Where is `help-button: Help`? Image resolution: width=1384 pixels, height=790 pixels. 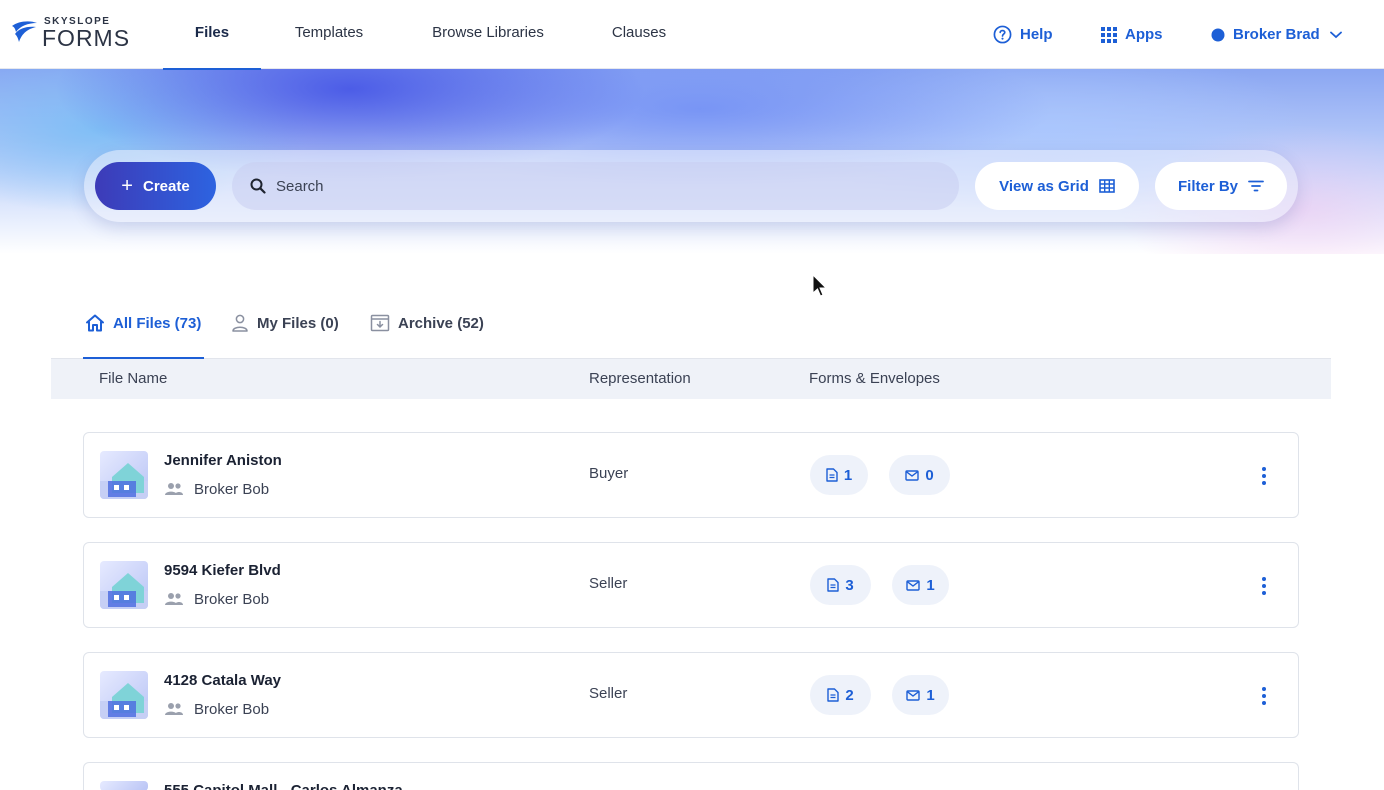
help-button: Help is located at coordinates (1023, 34).